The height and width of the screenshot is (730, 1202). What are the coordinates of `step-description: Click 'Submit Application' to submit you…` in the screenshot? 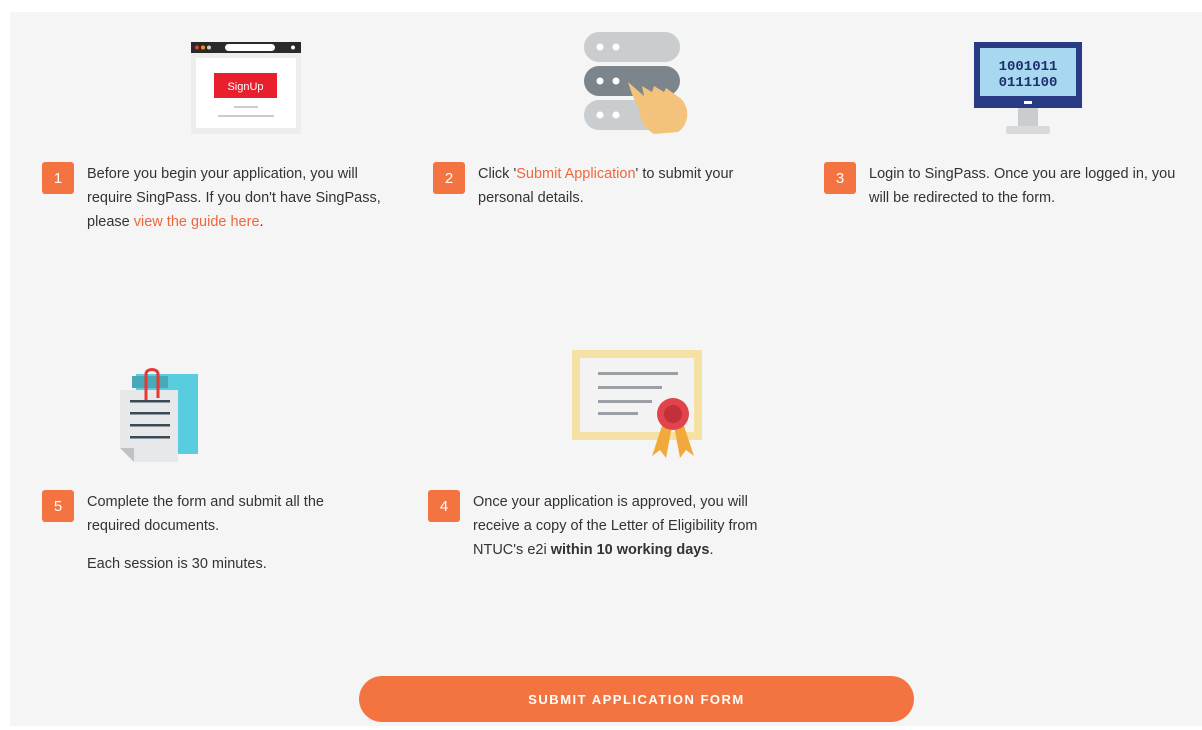 It's located at (606, 186).